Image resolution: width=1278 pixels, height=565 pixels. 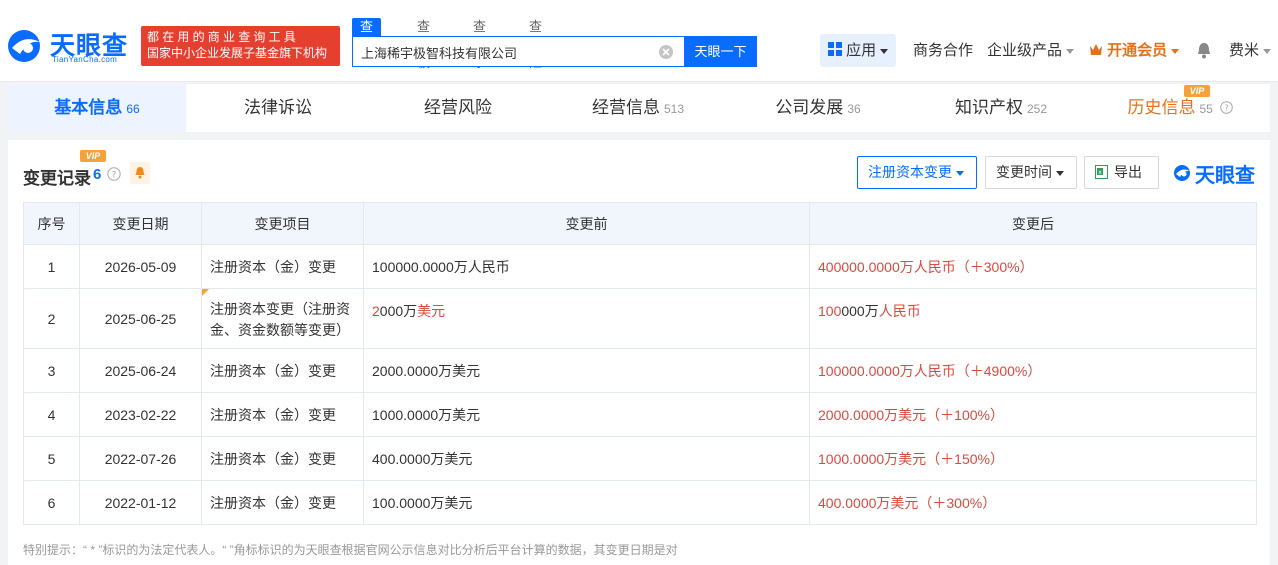 What do you see at coordinates (1121, 172) in the screenshot?
I see `export-button: x 导出` at bounding box center [1121, 172].